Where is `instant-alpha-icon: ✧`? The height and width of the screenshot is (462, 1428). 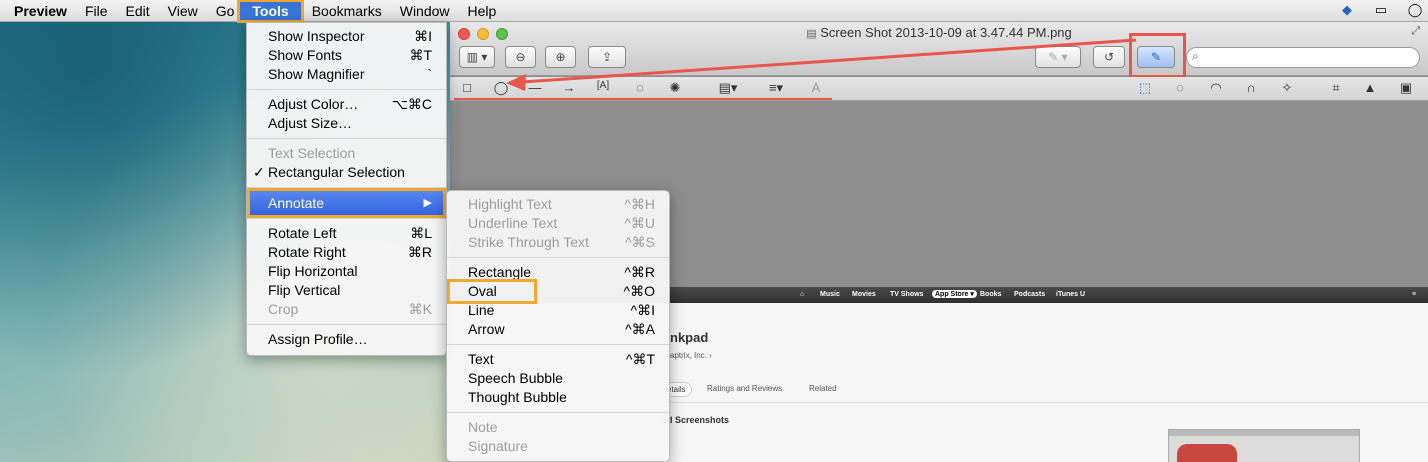
instant-alpha-icon: ✧ is located at coordinates (1287, 88).